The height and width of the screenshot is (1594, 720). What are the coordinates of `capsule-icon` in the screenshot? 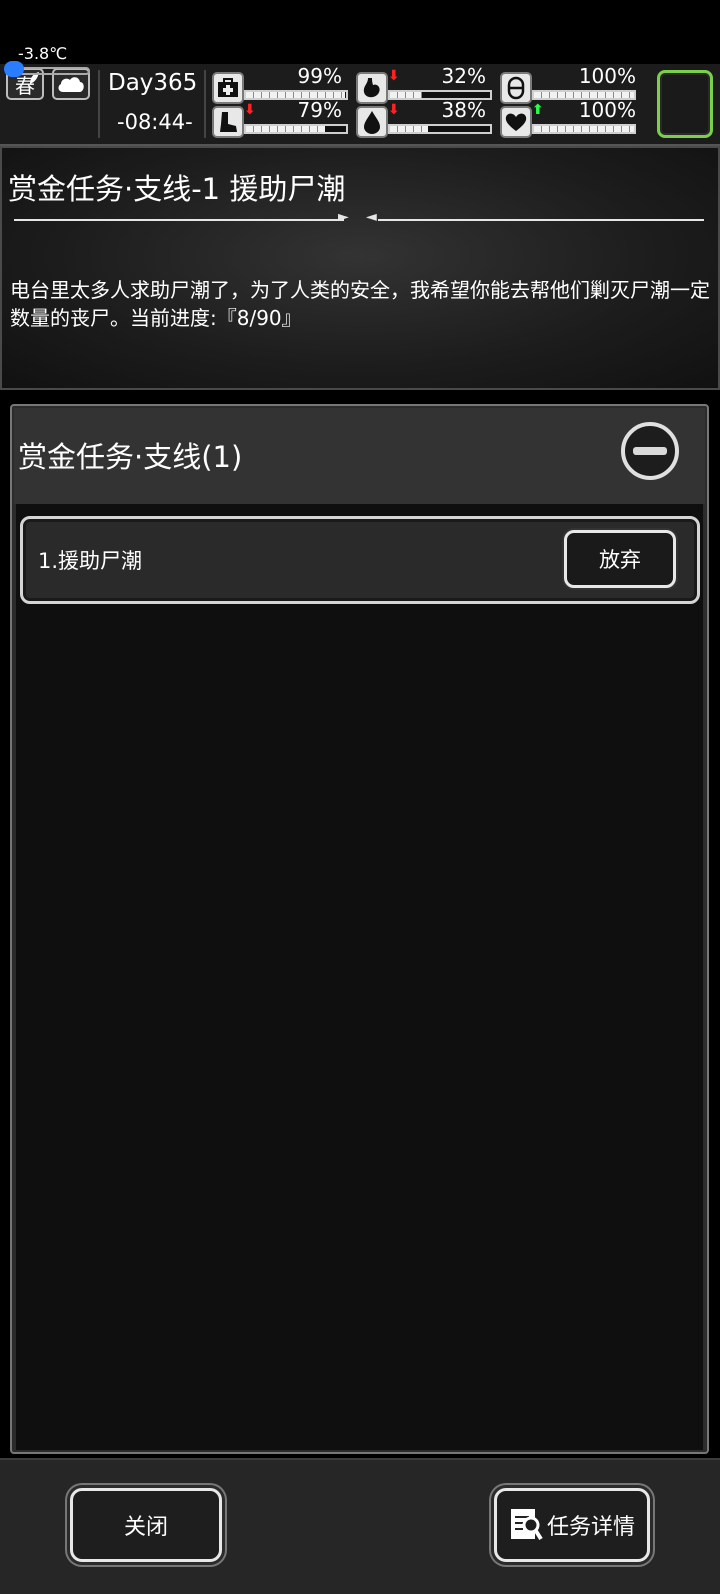 It's located at (516, 88).